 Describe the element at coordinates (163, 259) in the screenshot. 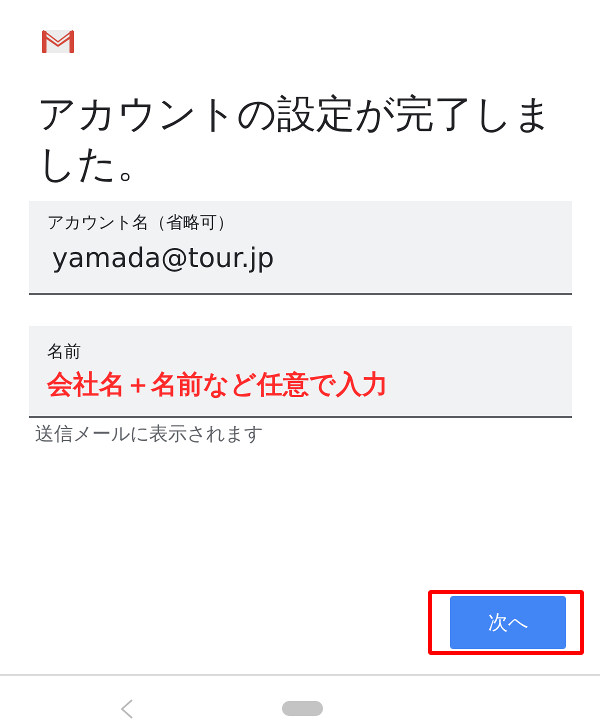

I see `field-value: yamada@tour.jp` at that location.